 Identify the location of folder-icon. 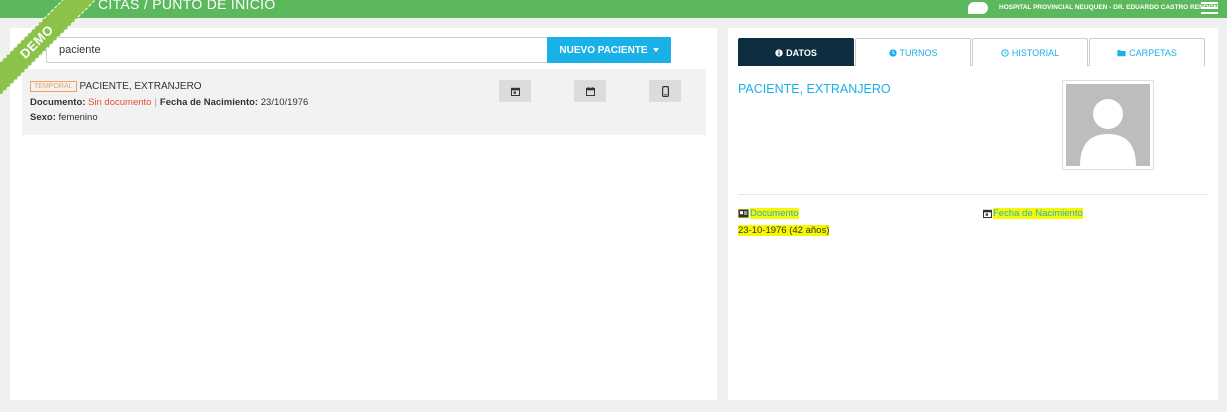
(1121, 52).